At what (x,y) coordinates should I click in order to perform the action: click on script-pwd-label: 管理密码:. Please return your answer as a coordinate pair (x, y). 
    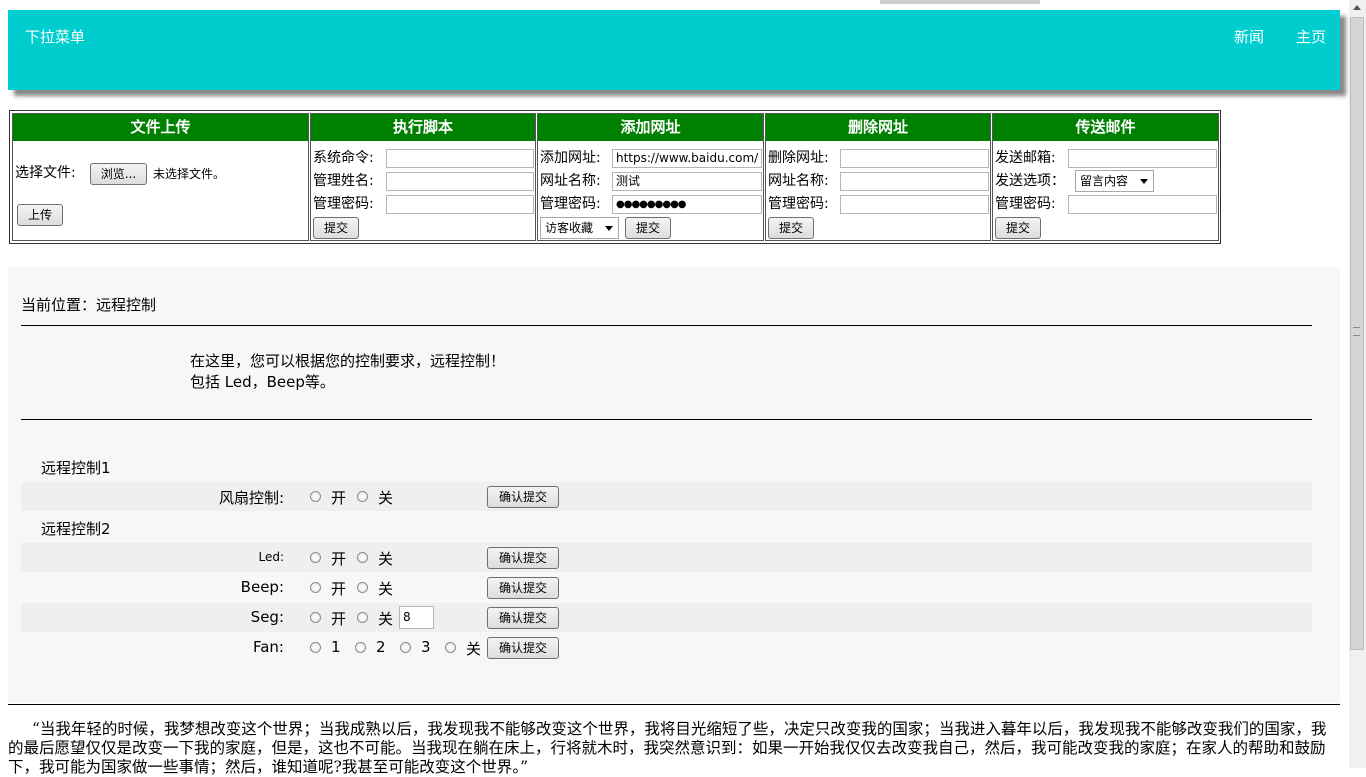
    Looking at the image, I should click on (343, 204).